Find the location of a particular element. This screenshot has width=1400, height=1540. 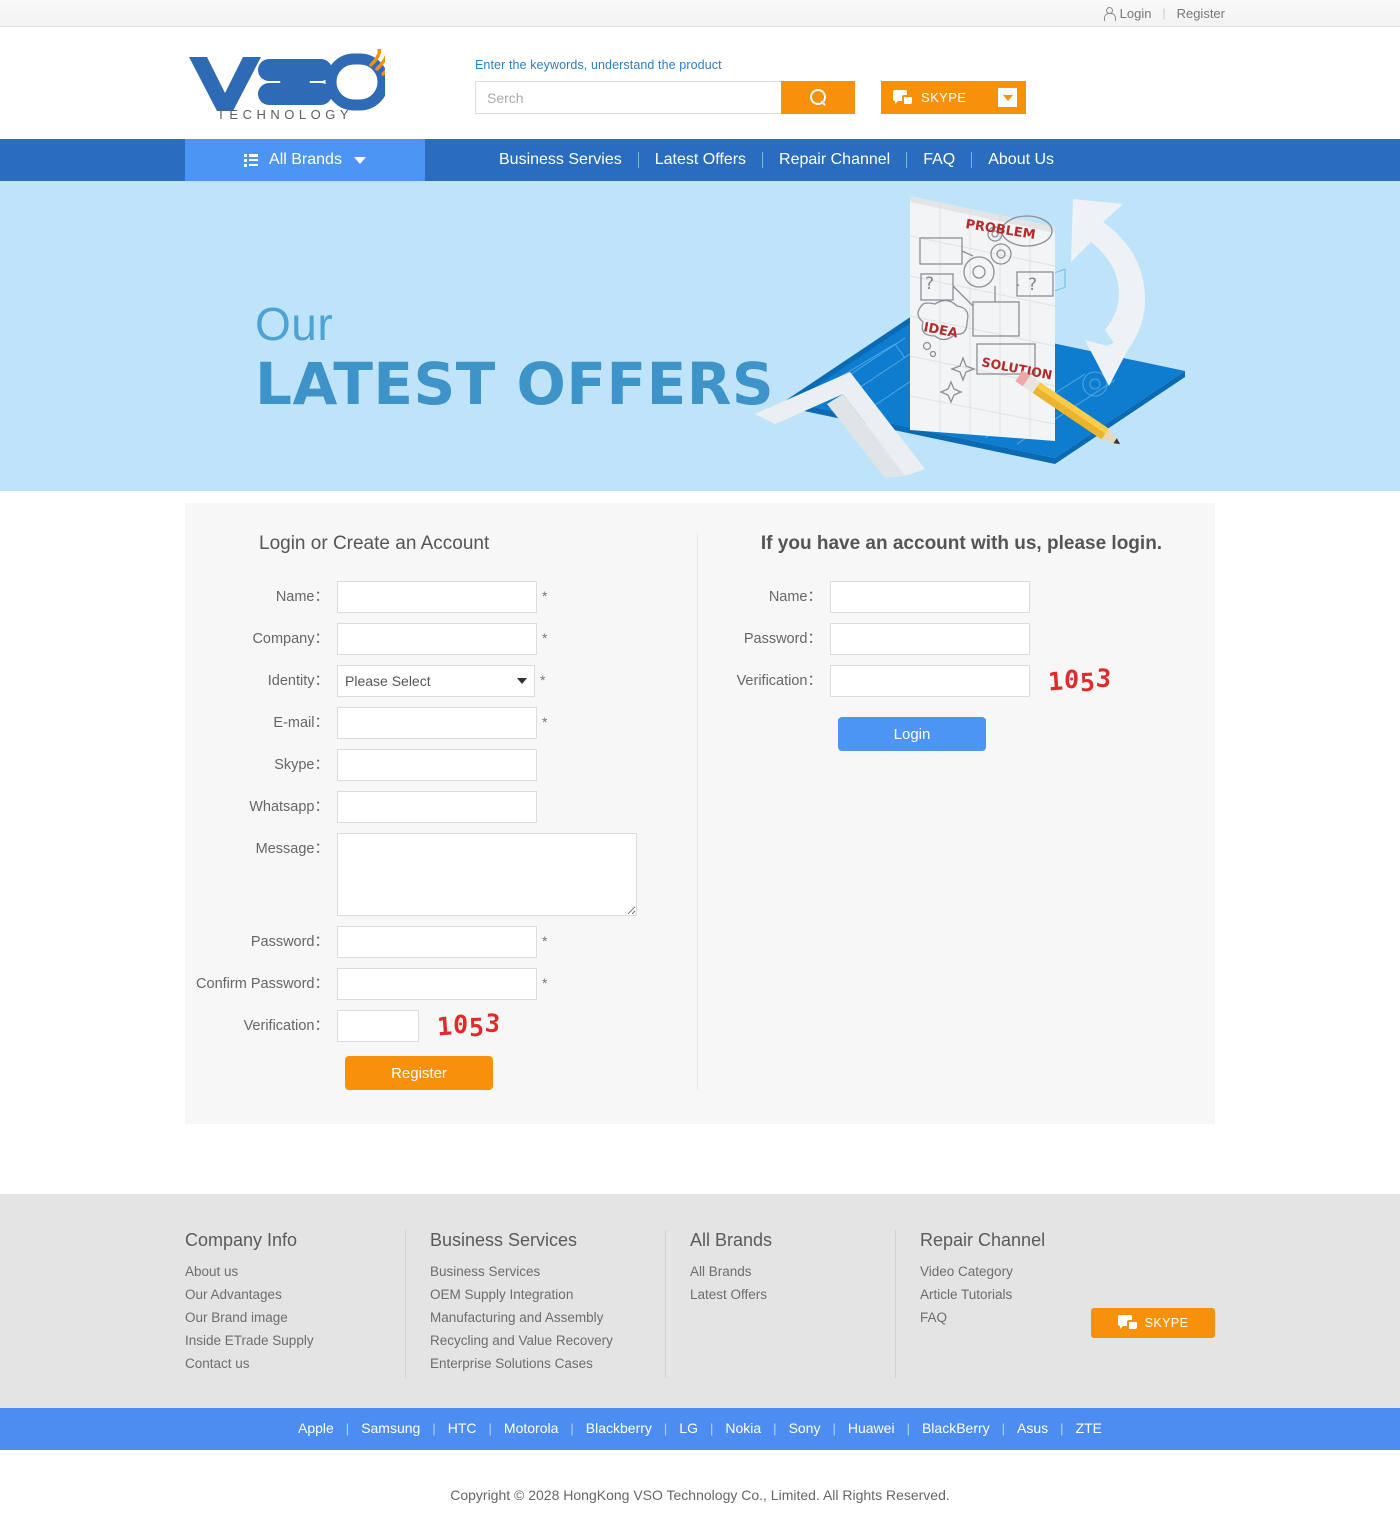

captcha-digit: 3 is located at coordinates (493, 1023).